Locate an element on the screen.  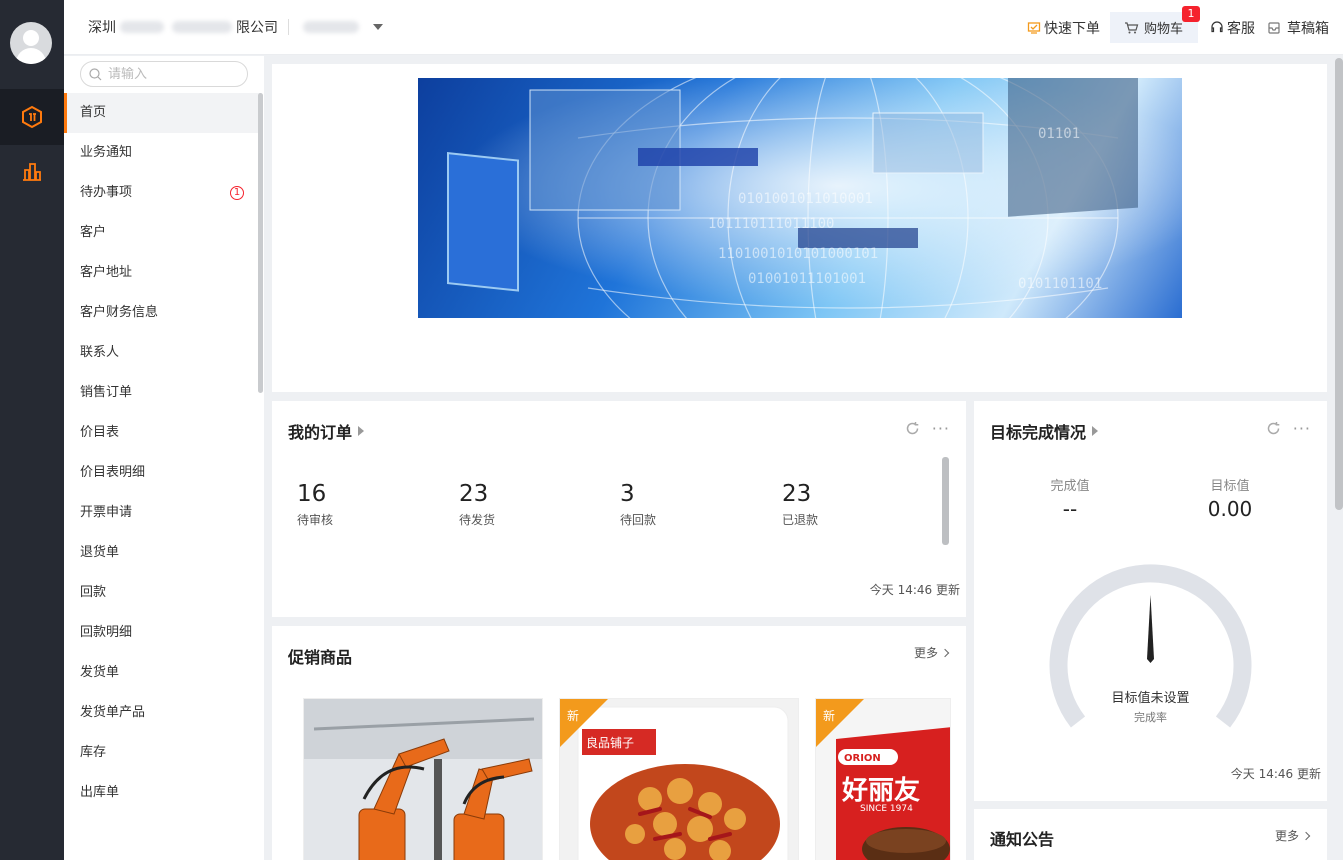
goal-title: 目标完成情况 is located at coordinates (1044, 431).